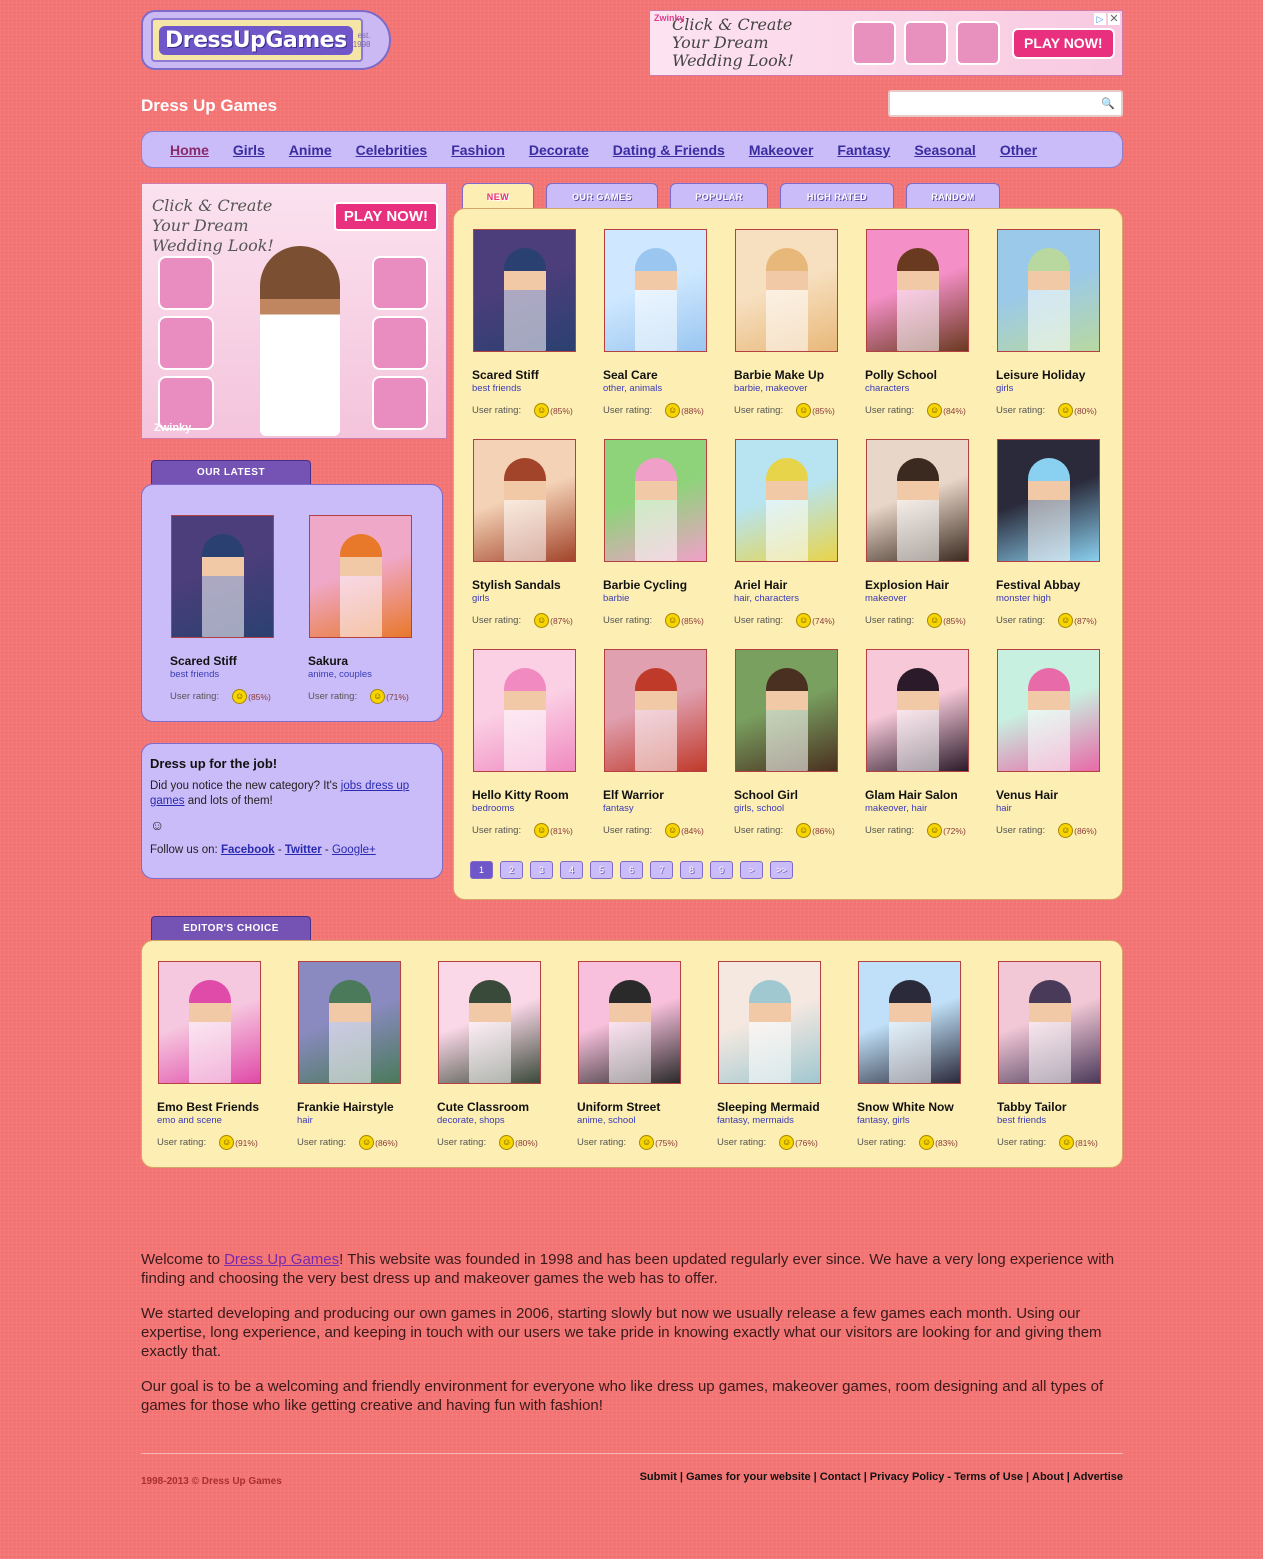  I want to click on game-title: Glam Hair Salon, so click(930, 795).